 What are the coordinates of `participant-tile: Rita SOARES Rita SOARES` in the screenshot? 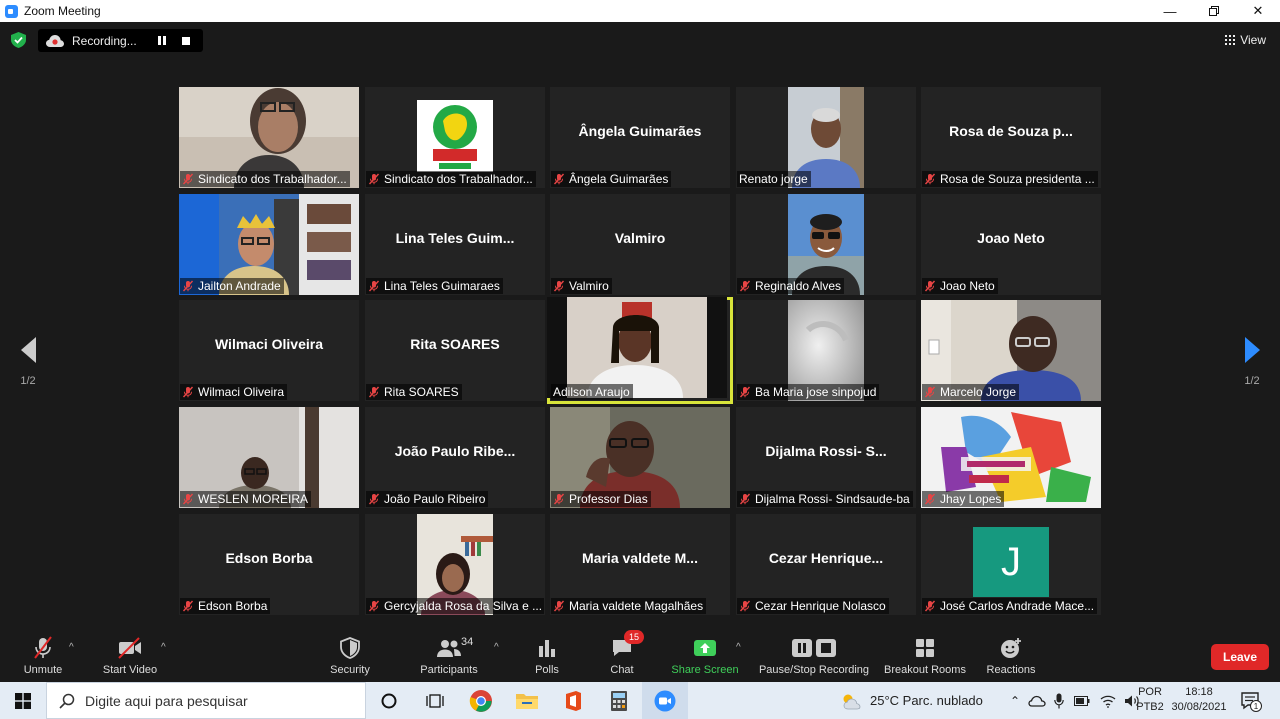 It's located at (455, 350).